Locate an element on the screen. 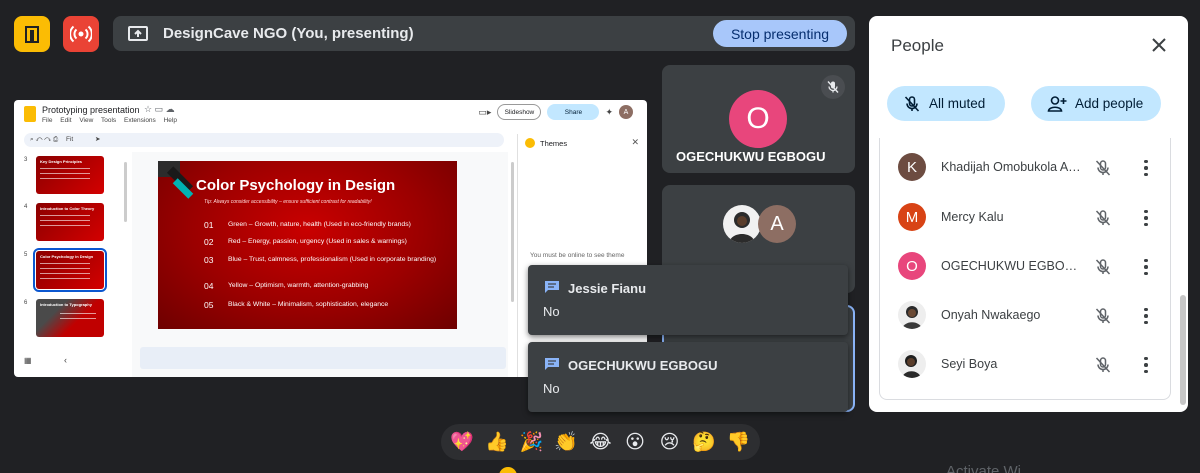 Image resolution: width=1200 pixels, height=473 pixels. reaction-surprised: 😮 is located at coordinates (635, 442).